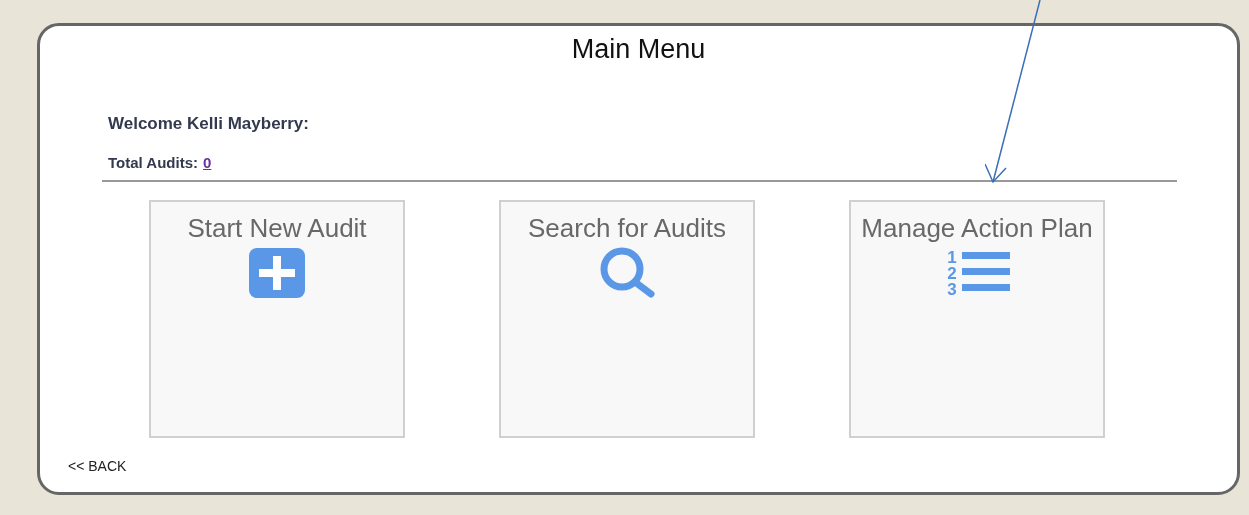 The height and width of the screenshot is (515, 1249). What do you see at coordinates (638, 49) in the screenshot?
I see `page-title: Main Menu` at bounding box center [638, 49].